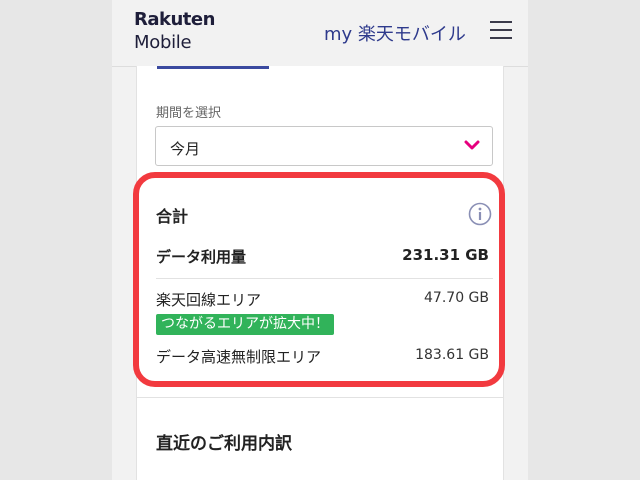 The image size is (640, 480). I want to click on logo-text-mobile: Mobile, so click(163, 42).